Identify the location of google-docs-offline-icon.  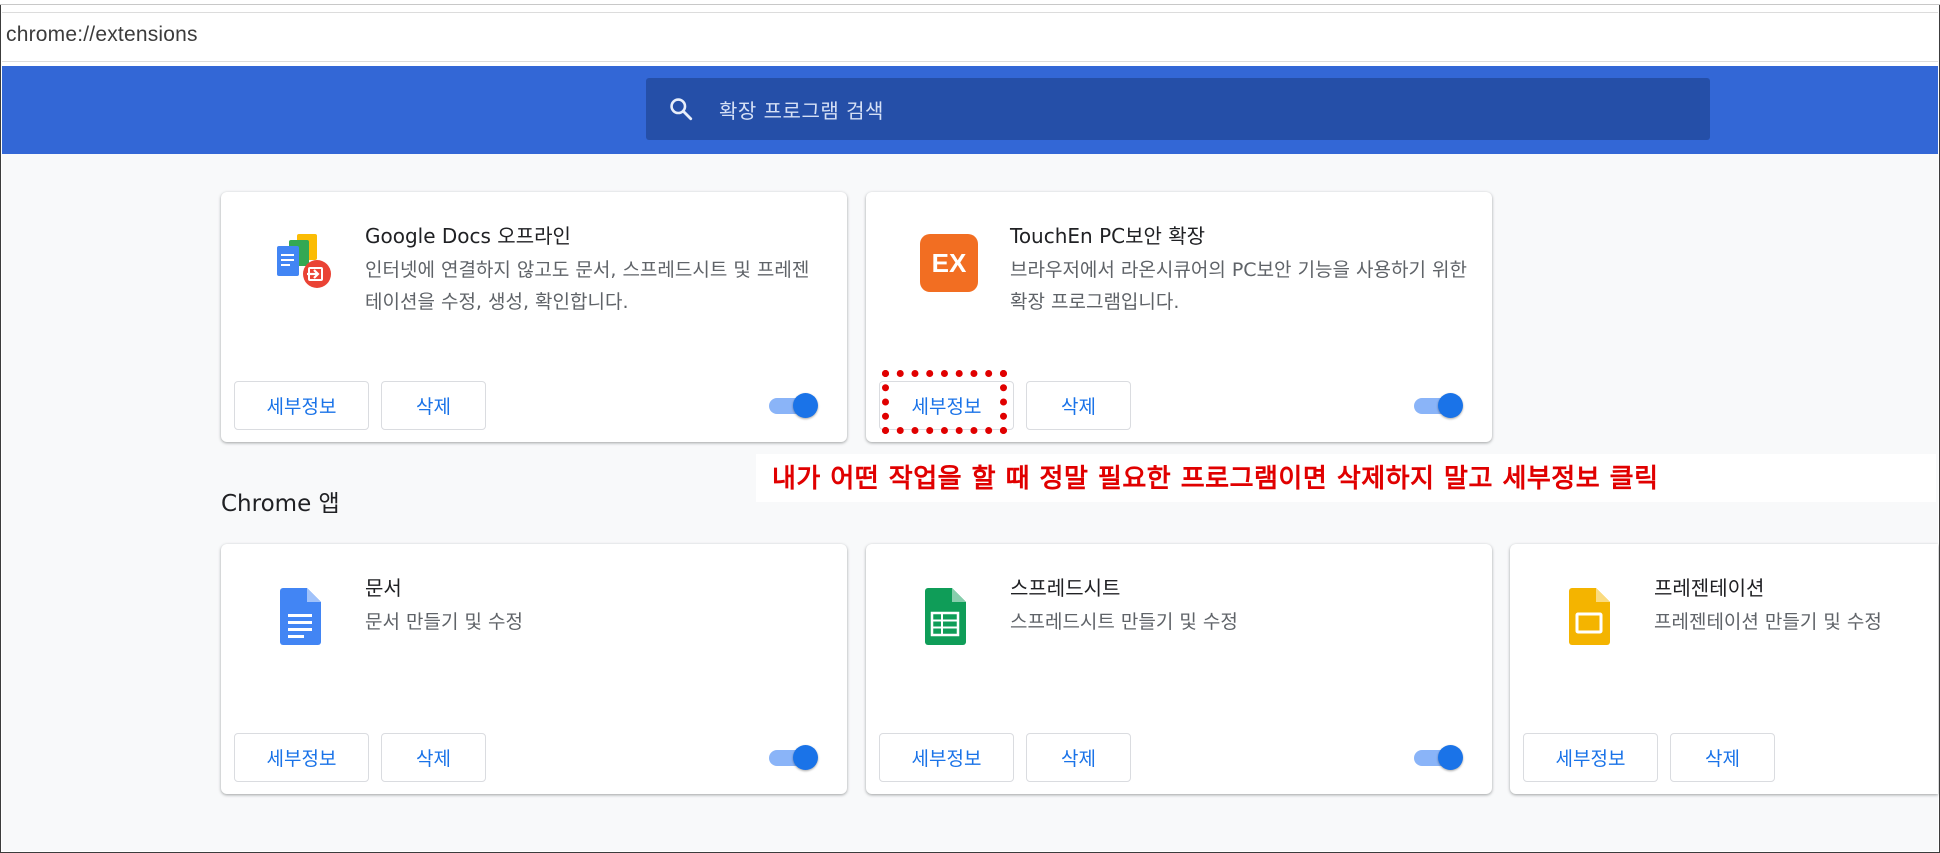
(304, 261).